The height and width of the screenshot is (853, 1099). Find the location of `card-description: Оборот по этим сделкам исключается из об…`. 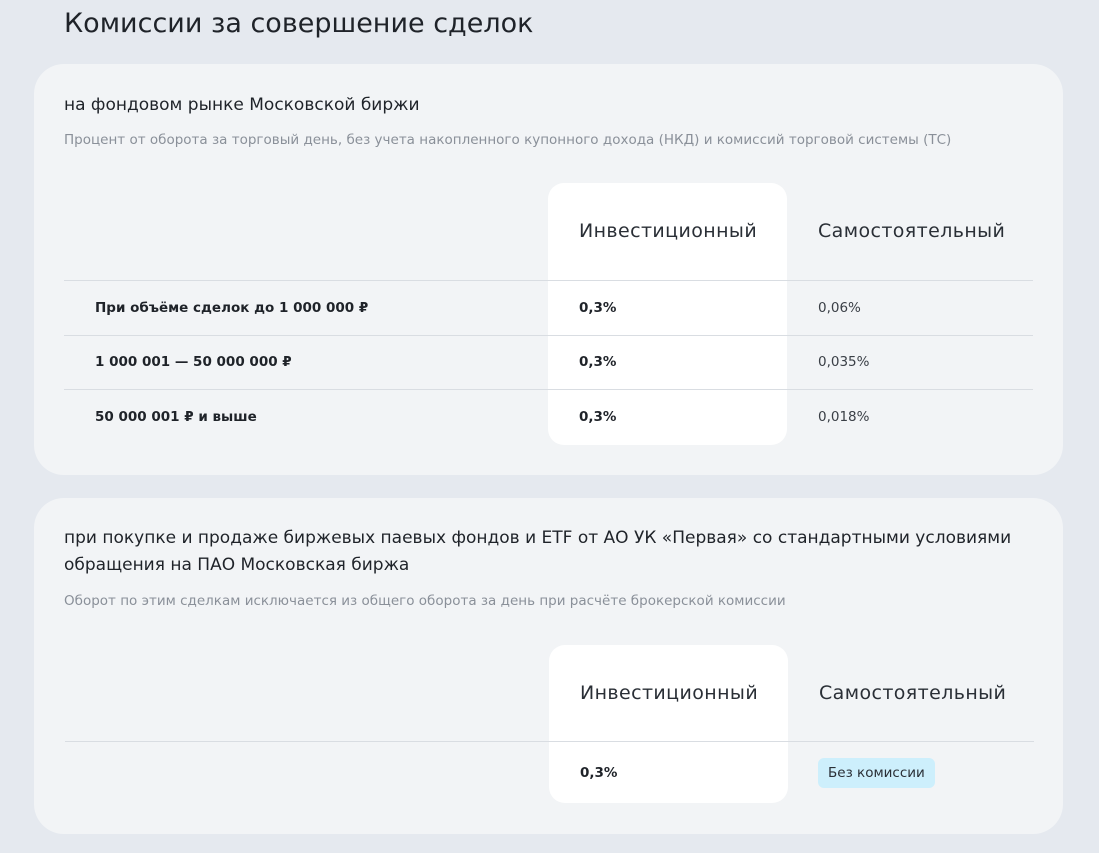

card-description: Оборот по этим сделкам исключается из об… is located at coordinates (425, 601).